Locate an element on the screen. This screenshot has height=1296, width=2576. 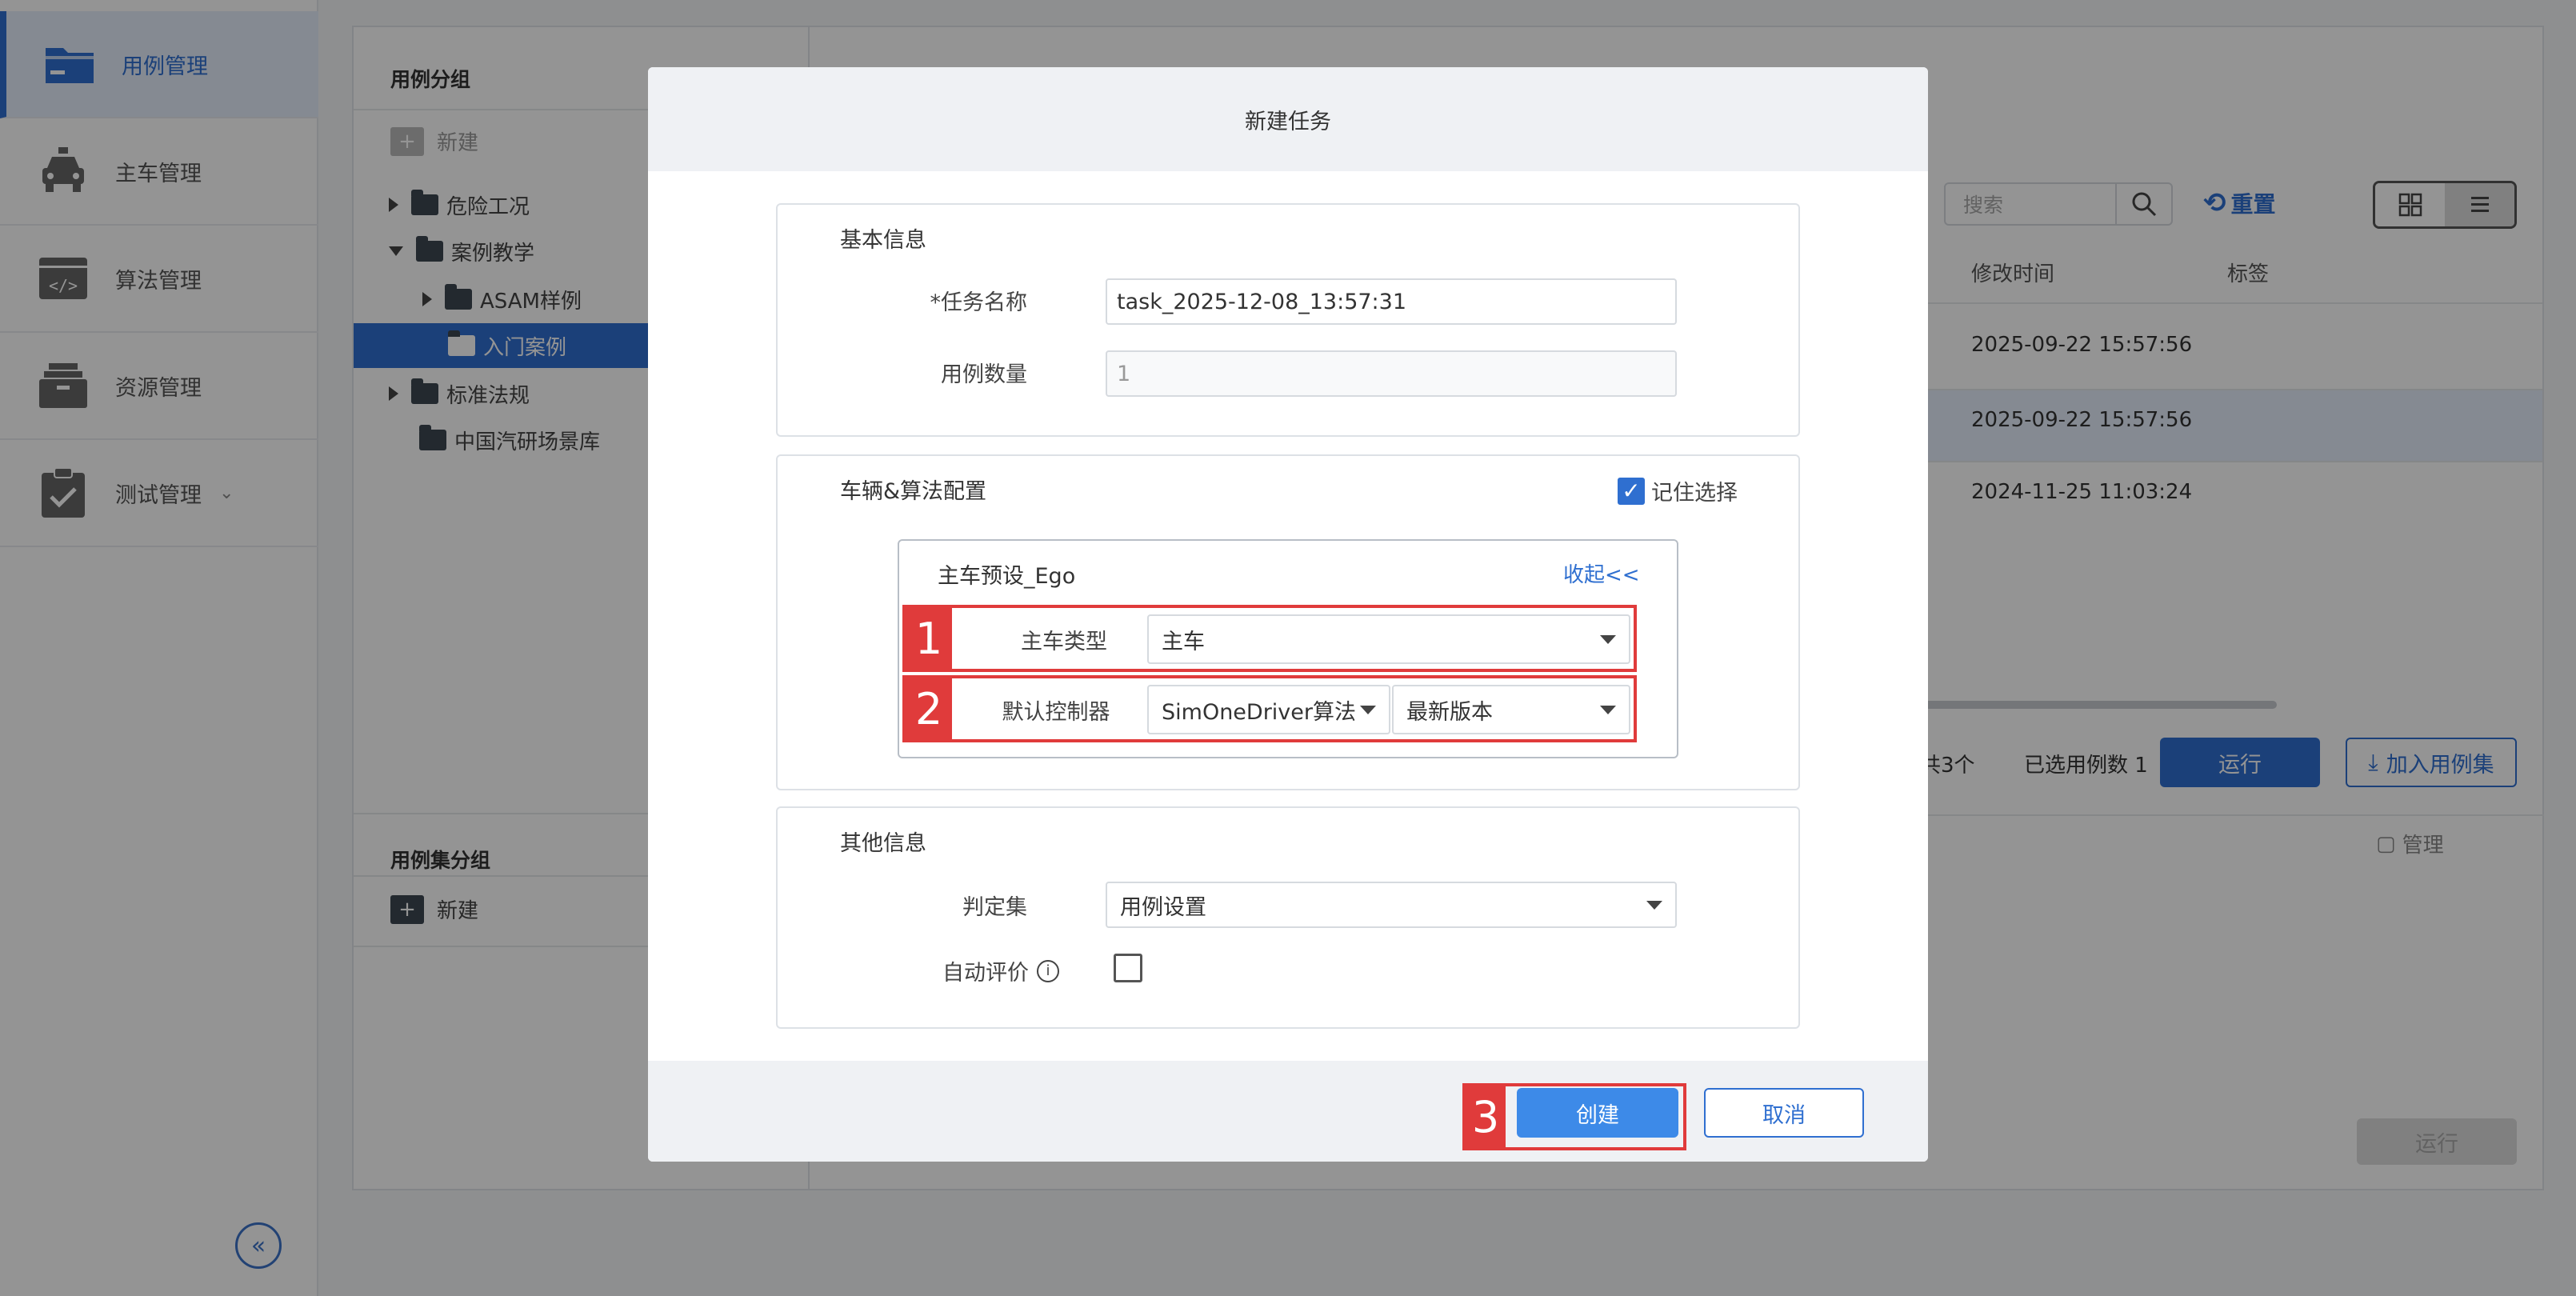
vehicle-type-value: 主车 is located at coordinates (1183, 641).